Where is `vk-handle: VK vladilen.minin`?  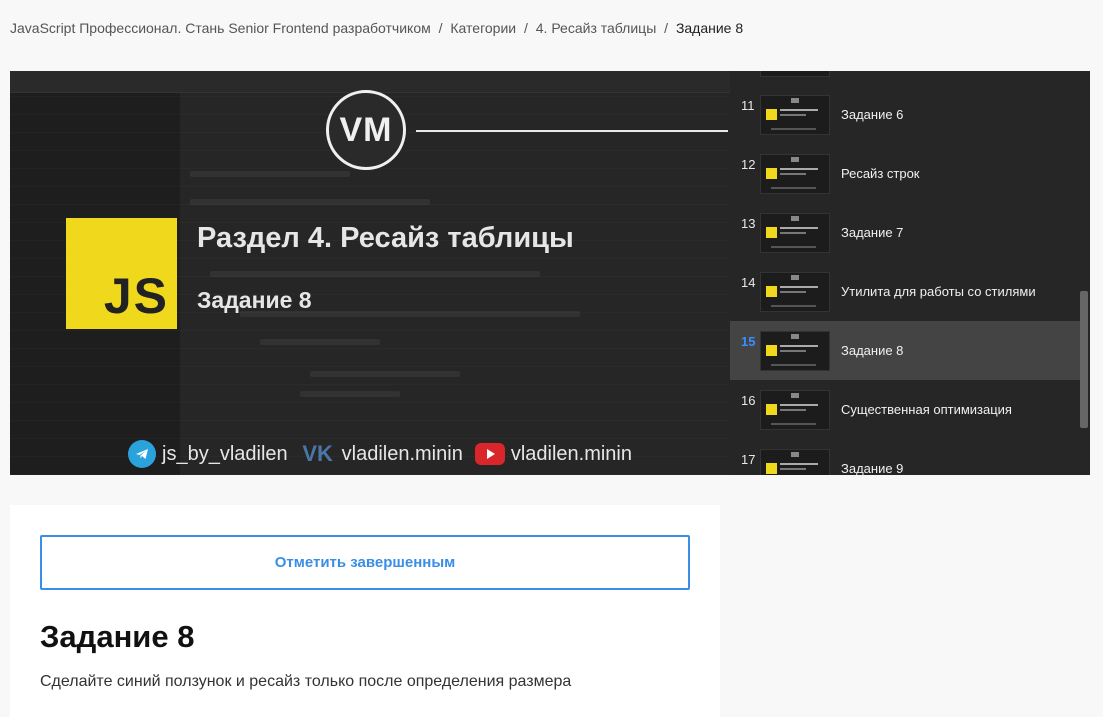 vk-handle: VK vladilen.minin is located at coordinates (381, 454).